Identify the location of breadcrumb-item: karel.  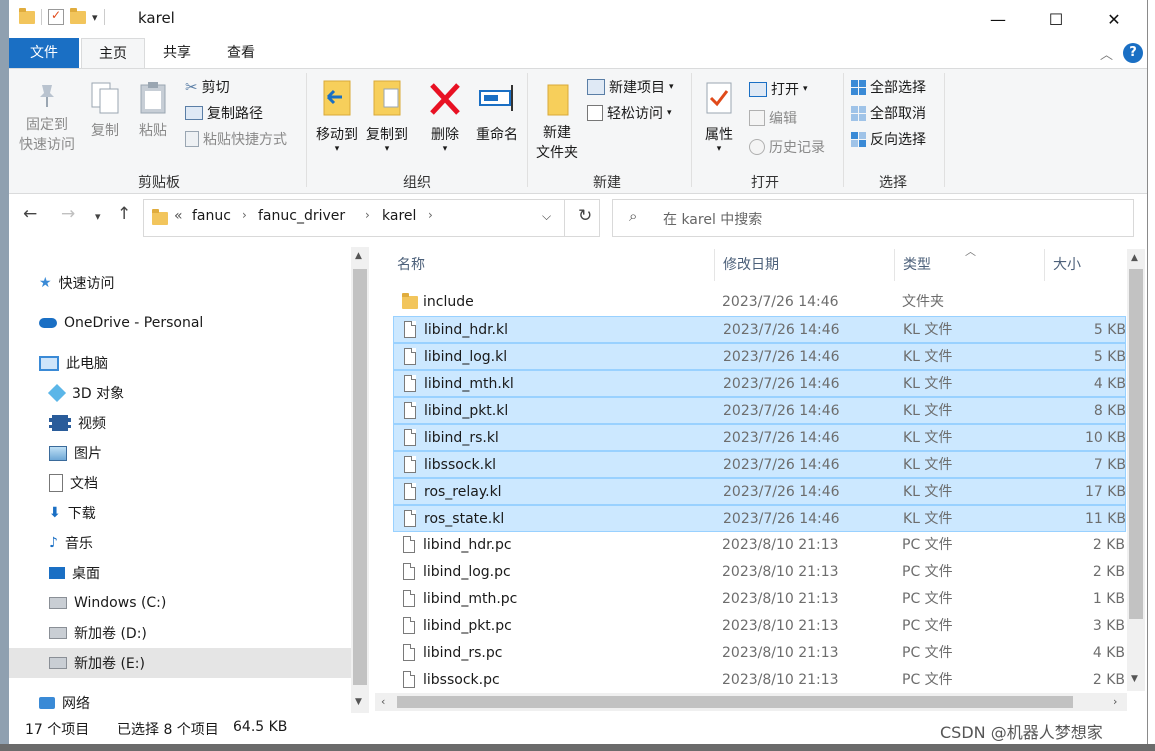
(399, 216).